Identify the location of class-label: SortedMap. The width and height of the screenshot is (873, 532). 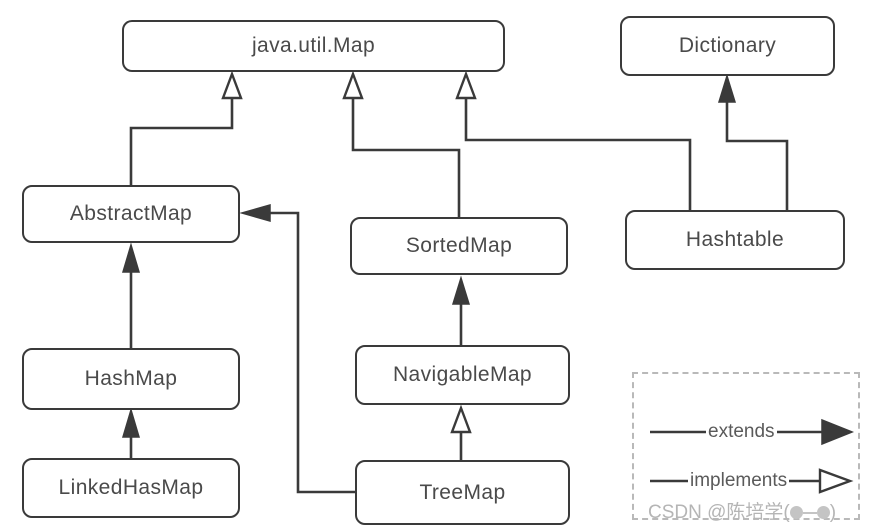
(459, 245).